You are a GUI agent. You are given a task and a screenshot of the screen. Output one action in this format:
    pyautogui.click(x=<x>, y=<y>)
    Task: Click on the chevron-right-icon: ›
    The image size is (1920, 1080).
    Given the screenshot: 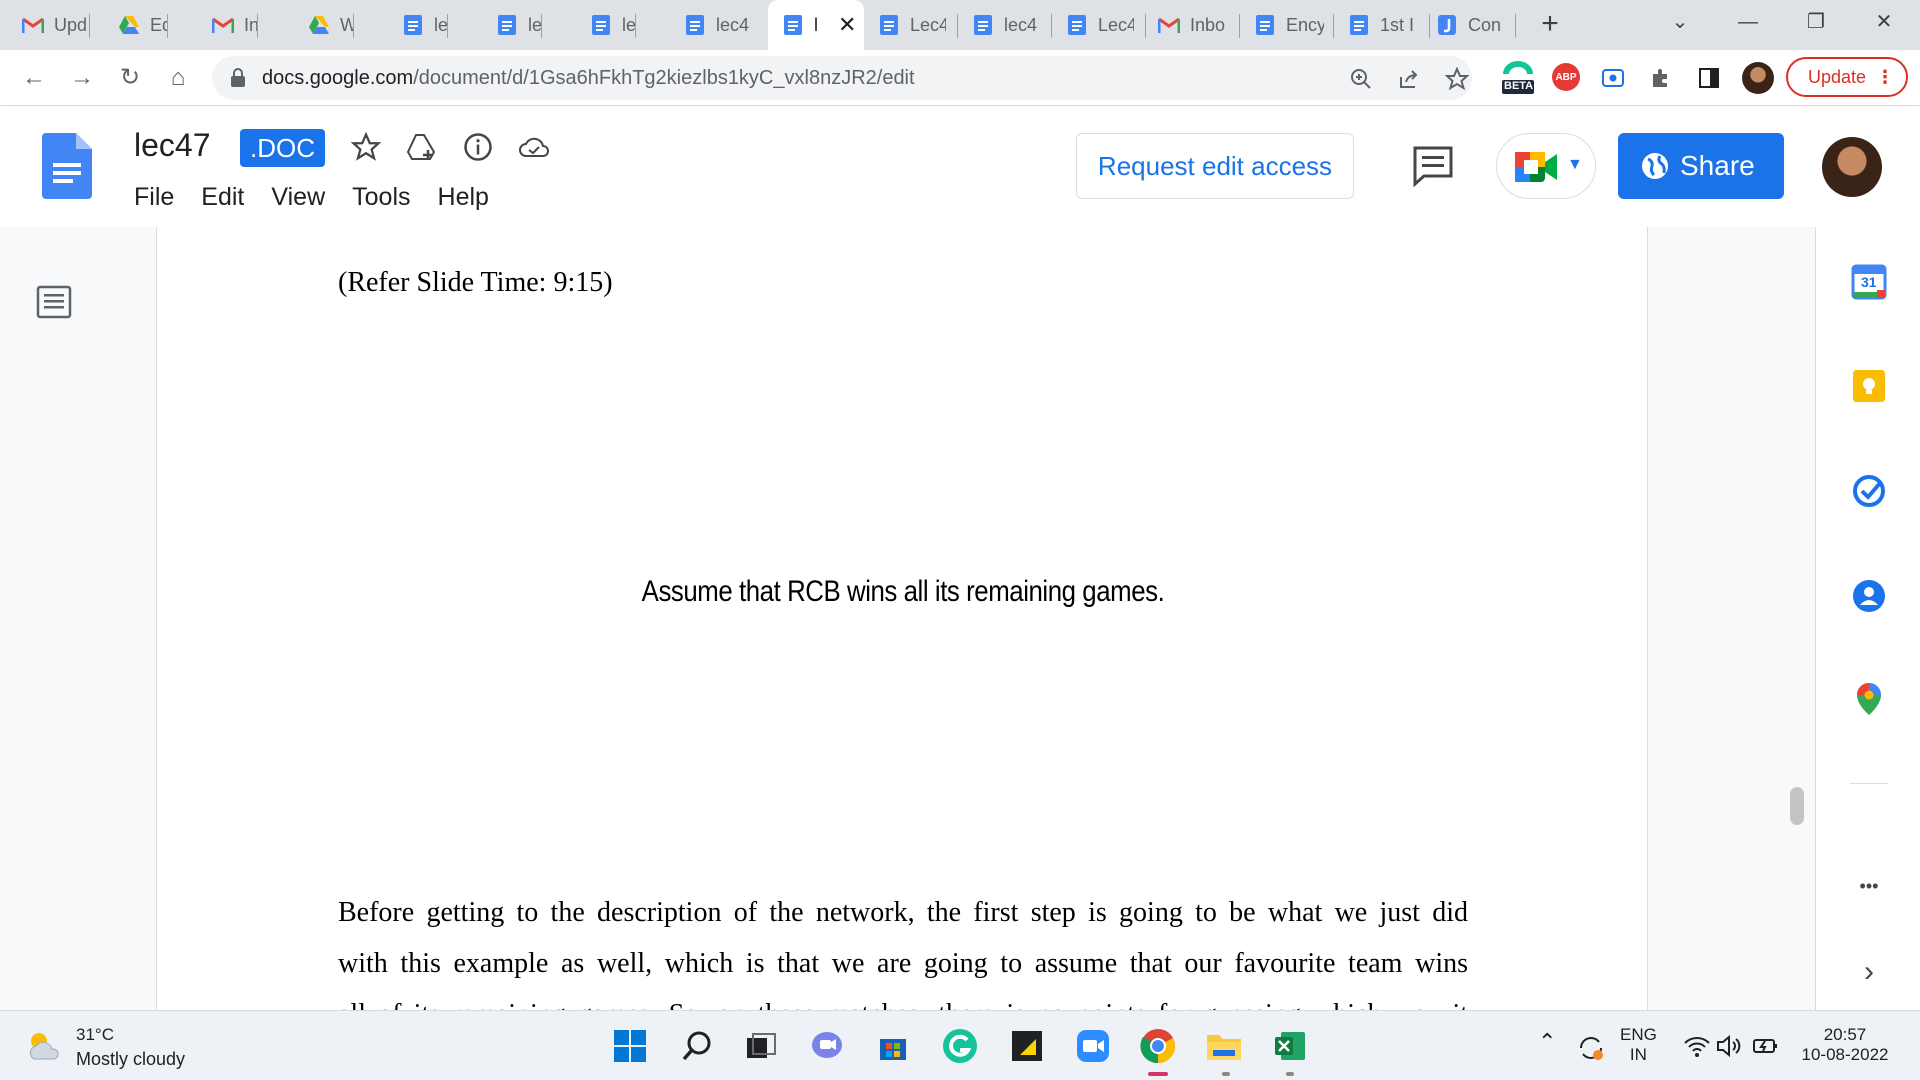 What is the action you would take?
    pyautogui.click(x=1869, y=972)
    